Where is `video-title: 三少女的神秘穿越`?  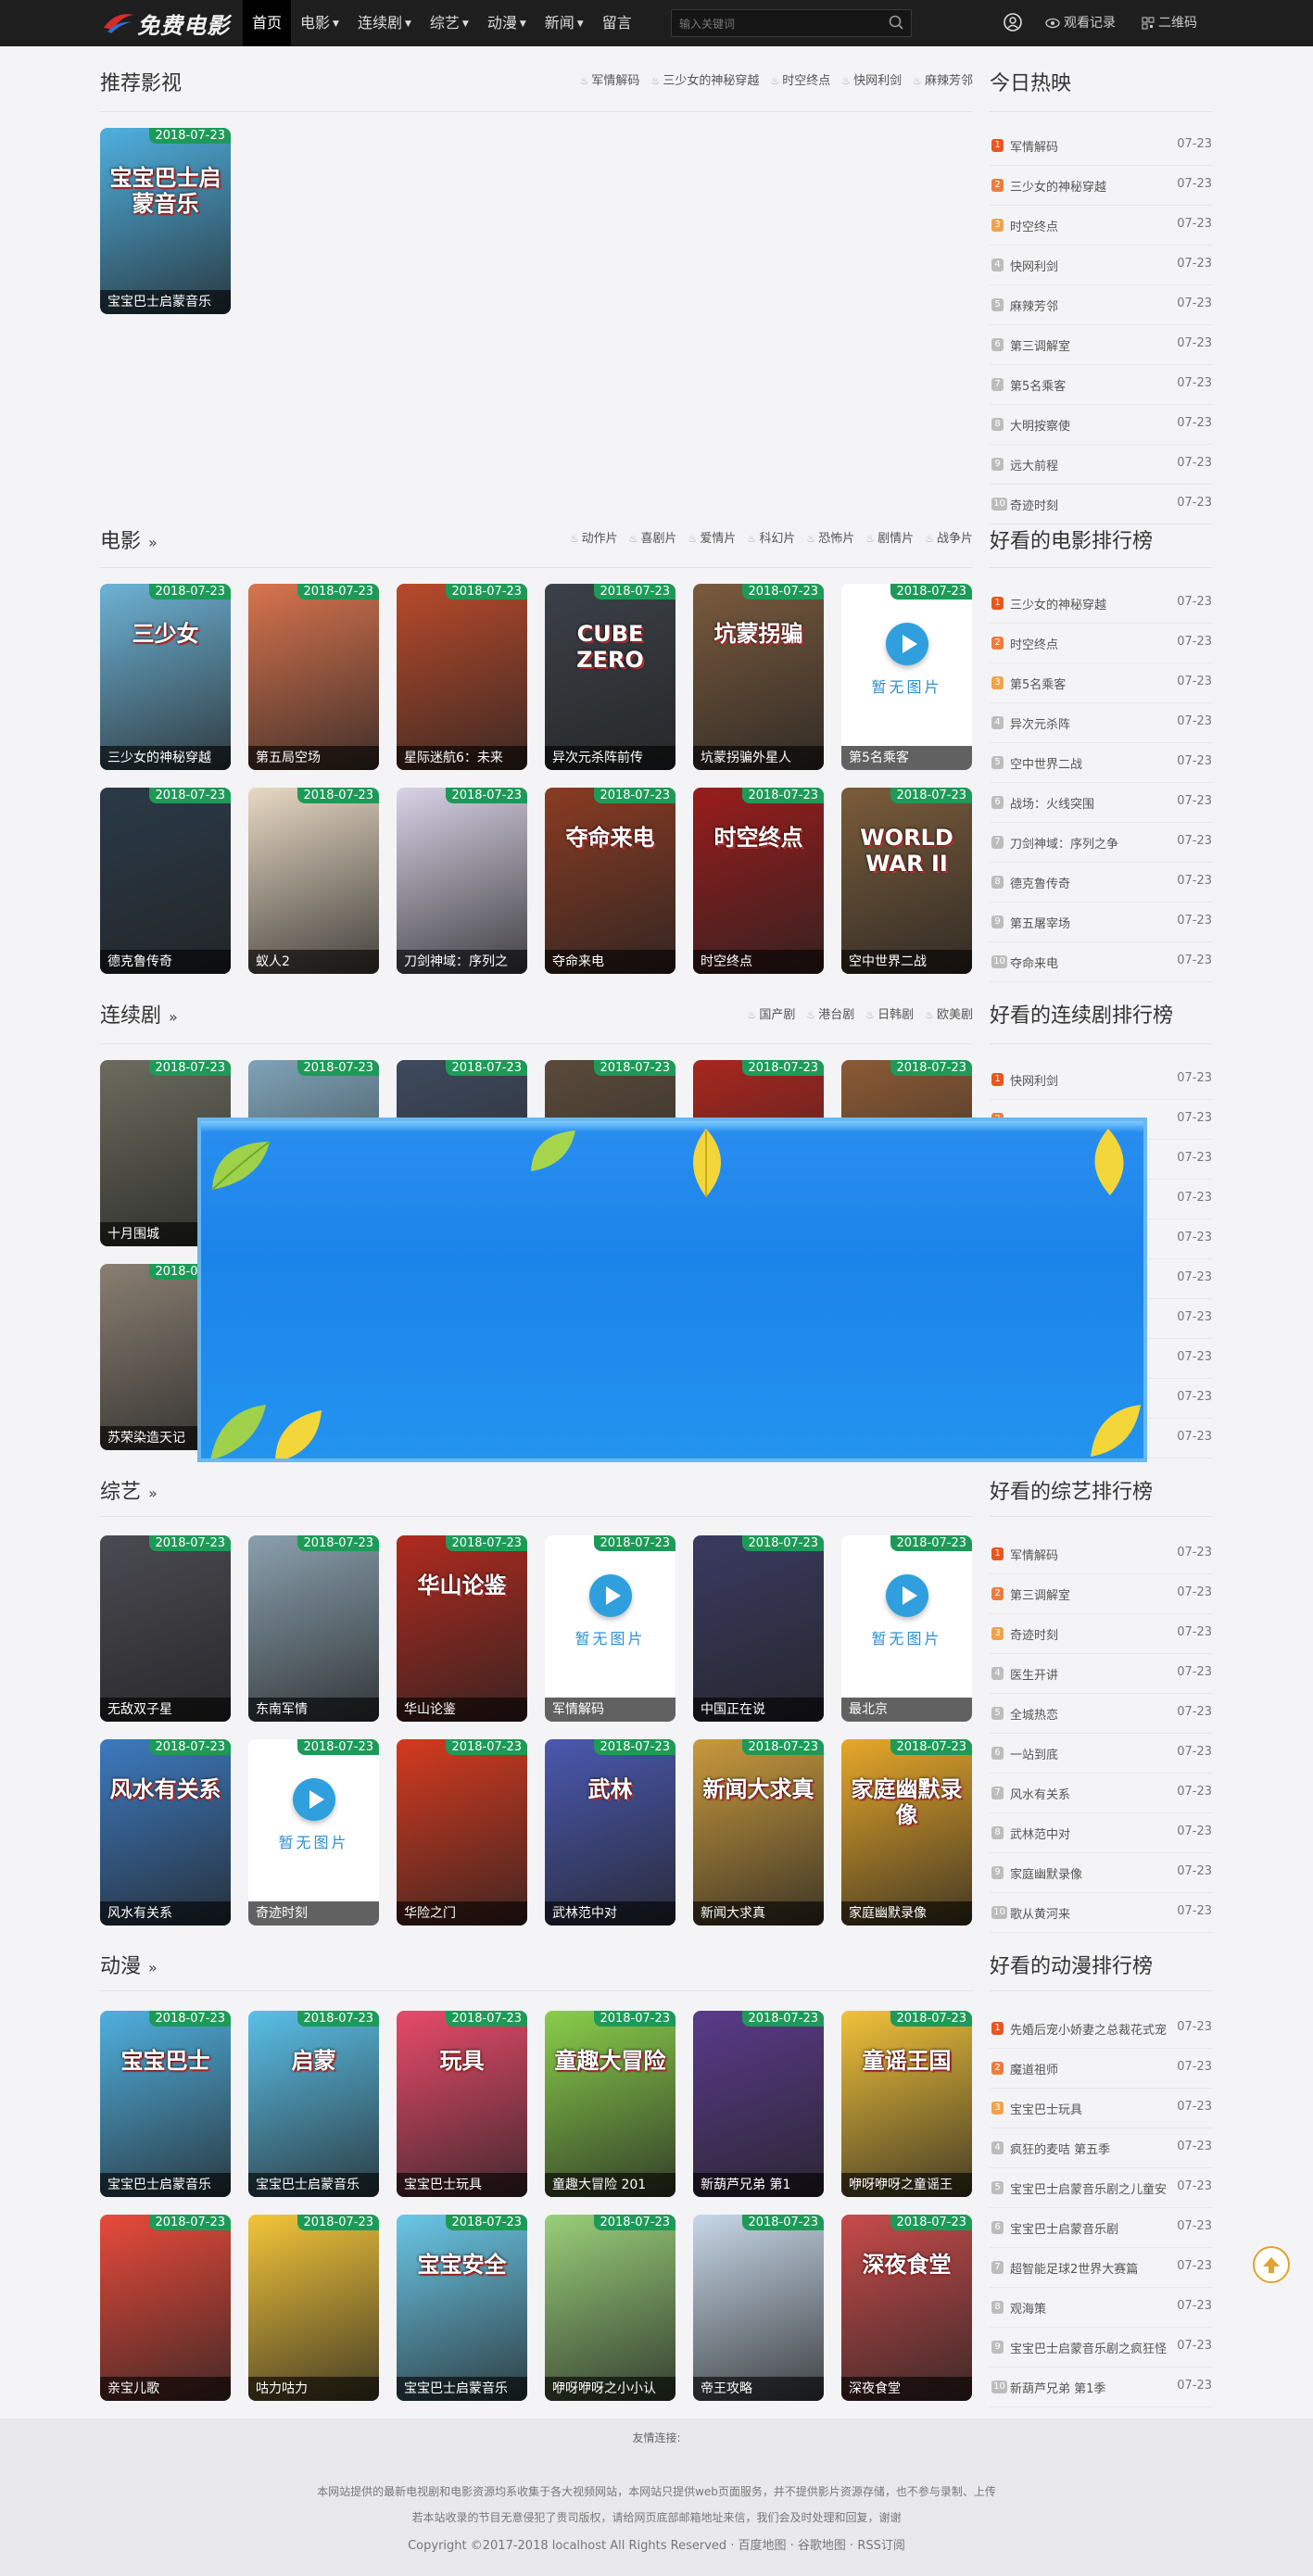 video-title: 三少女的神秘穿越 is located at coordinates (165, 758).